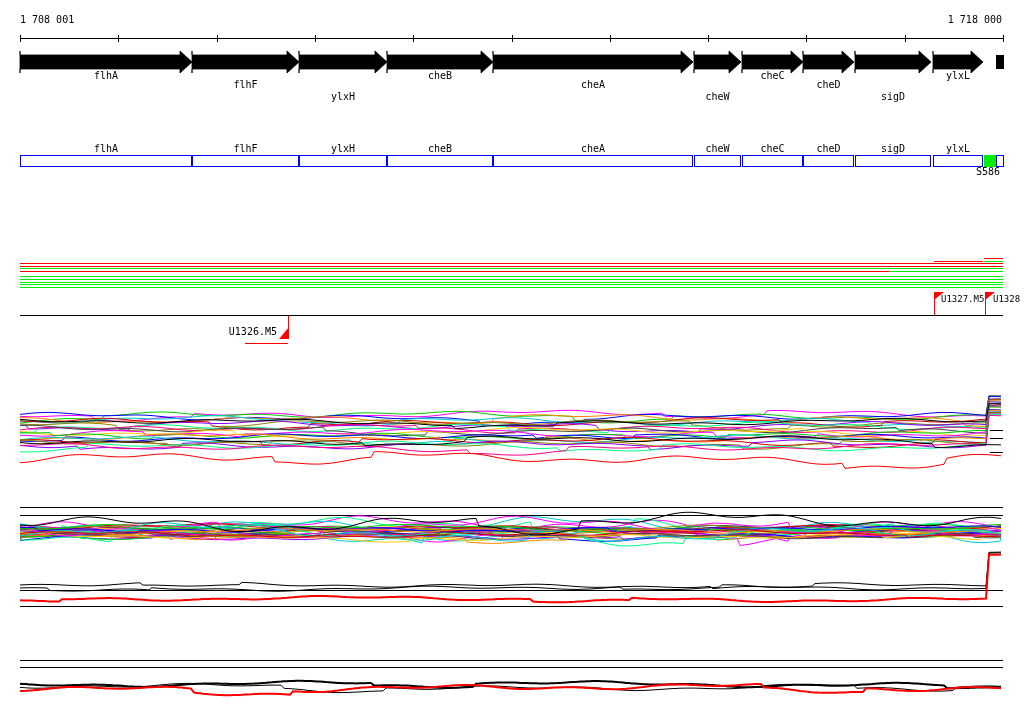 Image resolution: width=1024 pixels, height=714 pixels. I want to click on marker-label: U1328, so click(1007, 299).